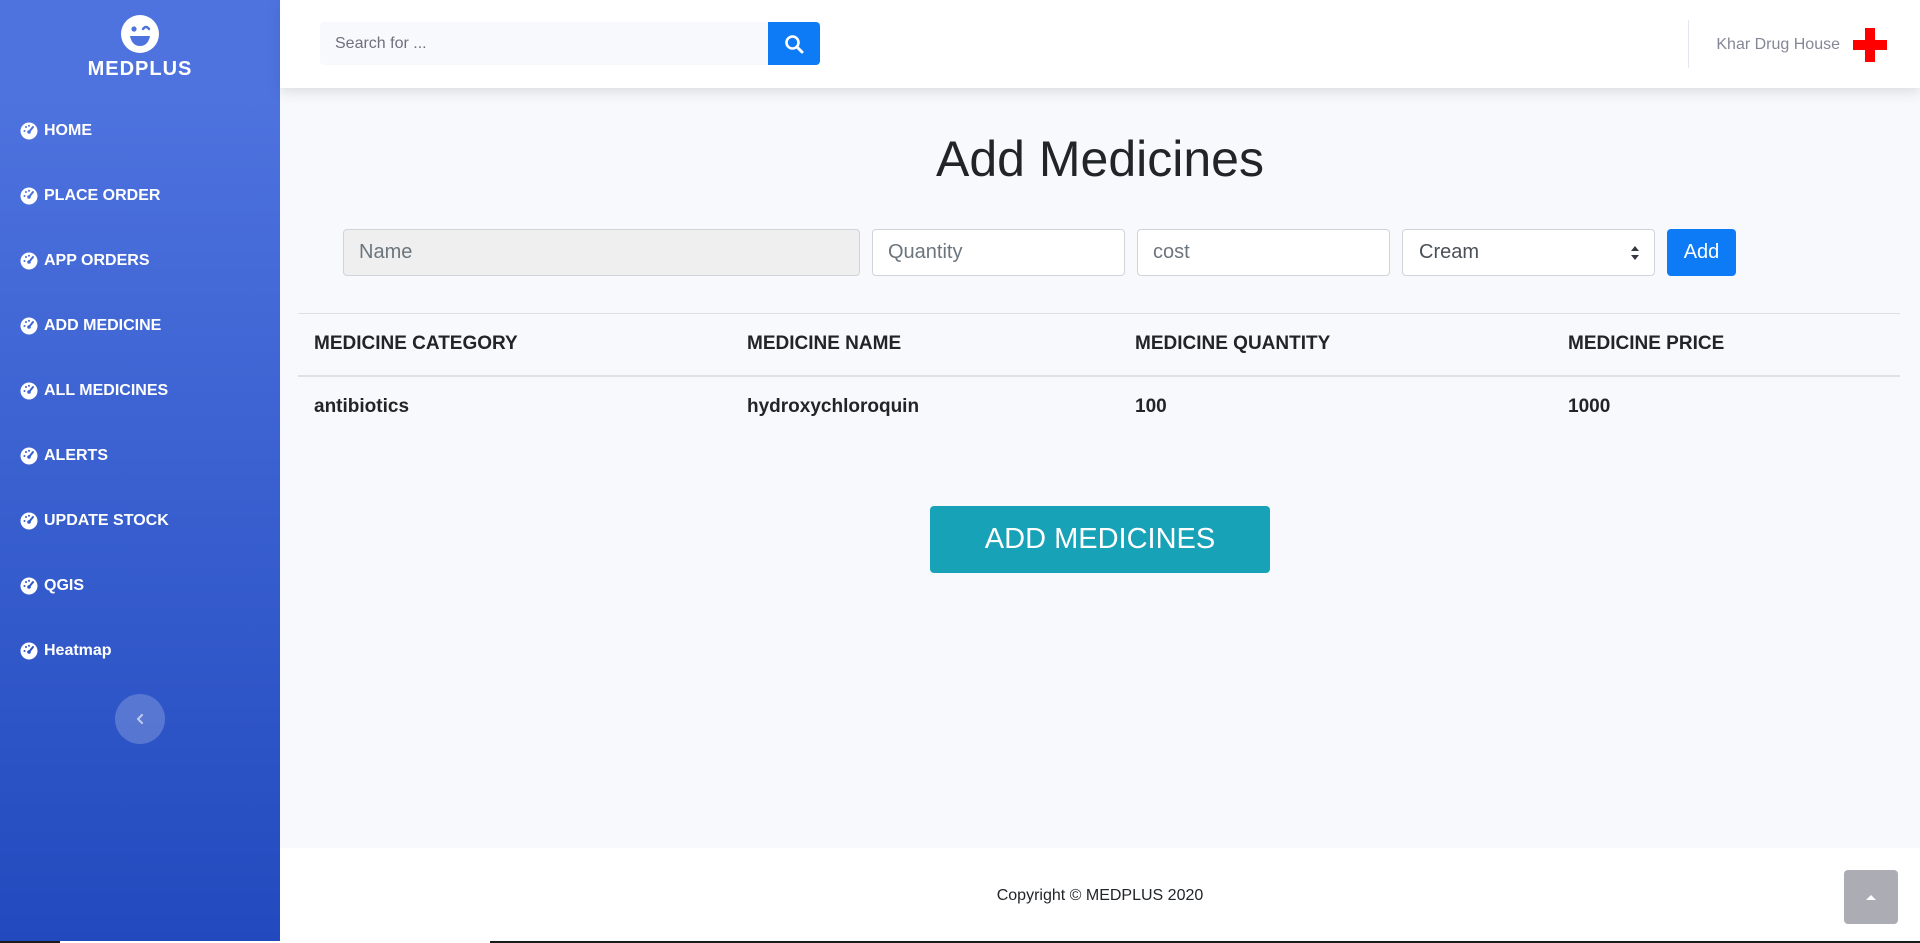 This screenshot has height=943, width=1920. What do you see at coordinates (1528, 252) in the screenshot?
I see `category-select: Cream` at bounding box center [1528, 252].